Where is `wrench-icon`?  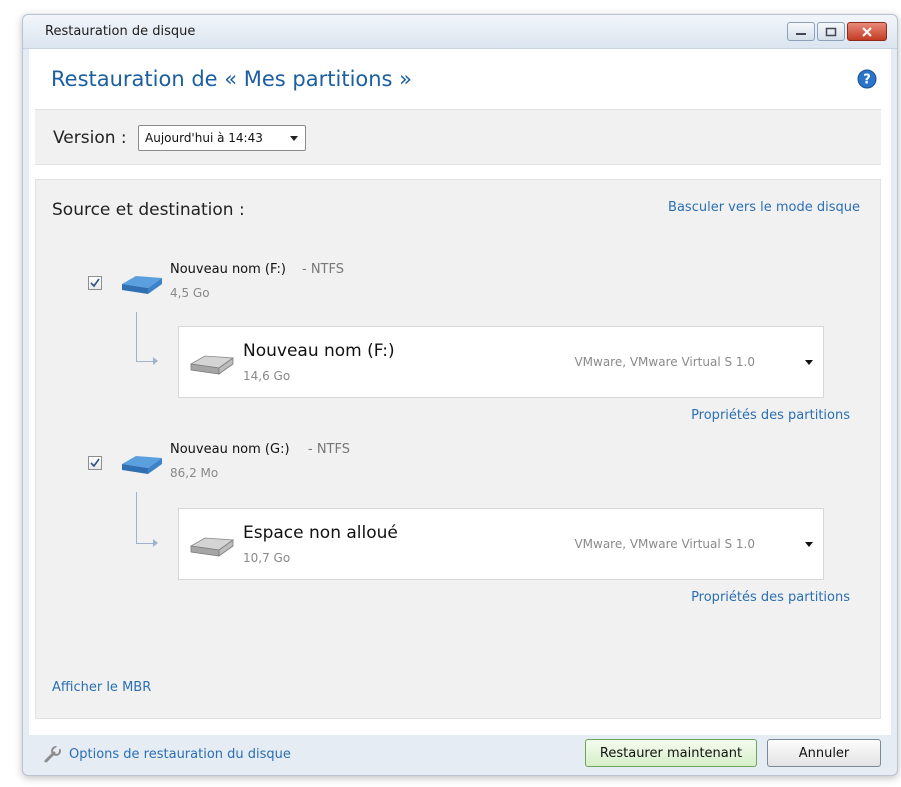
wrench-icon is located at coordinates (53, 753).